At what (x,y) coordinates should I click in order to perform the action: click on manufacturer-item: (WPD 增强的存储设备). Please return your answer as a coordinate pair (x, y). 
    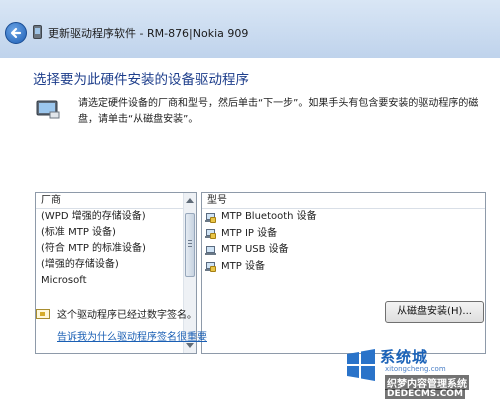
    Looking at the image, I should click on (116, 217).